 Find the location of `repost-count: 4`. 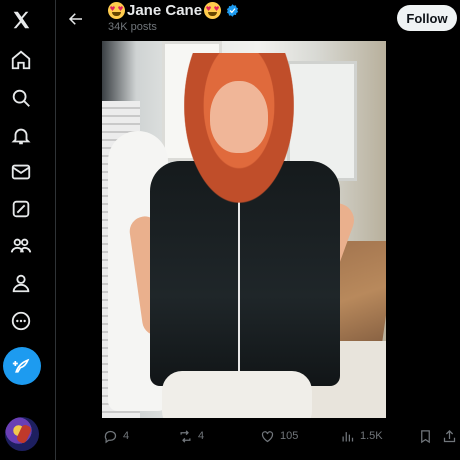

repost-count: 4 is located at coordinates (201, 436).